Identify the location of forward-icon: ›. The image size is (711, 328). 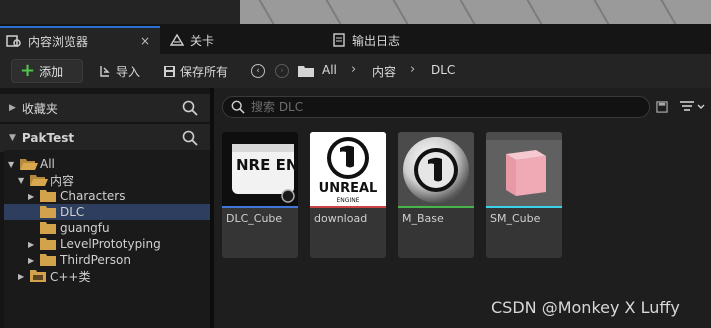
(282, 71).